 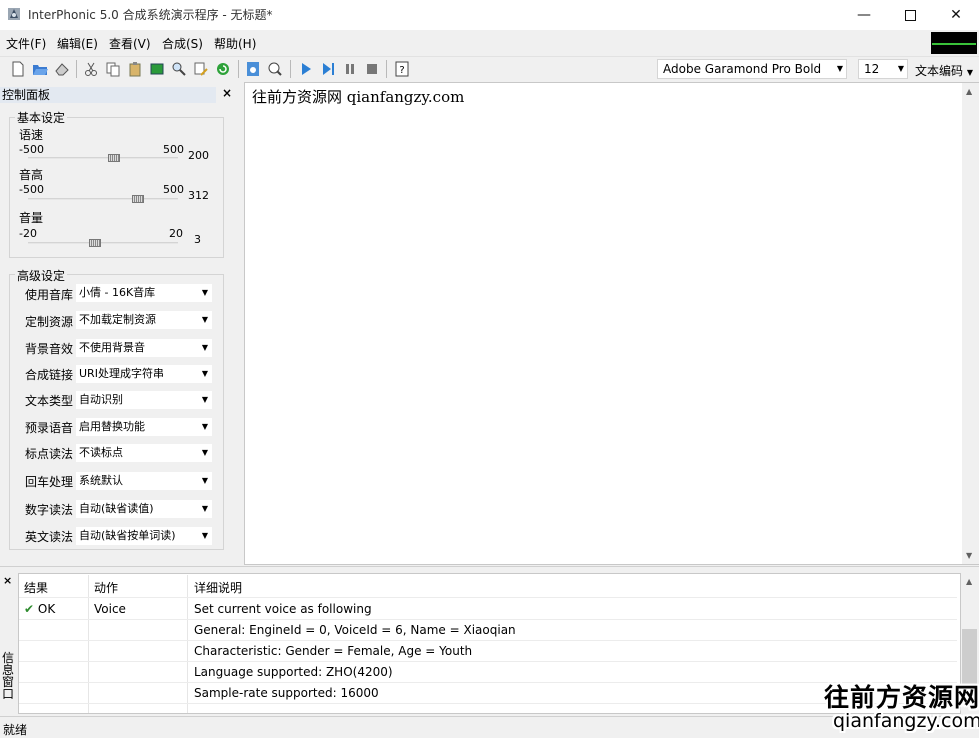 I want to click on minimize-button: —, so click(x=864, y=15).